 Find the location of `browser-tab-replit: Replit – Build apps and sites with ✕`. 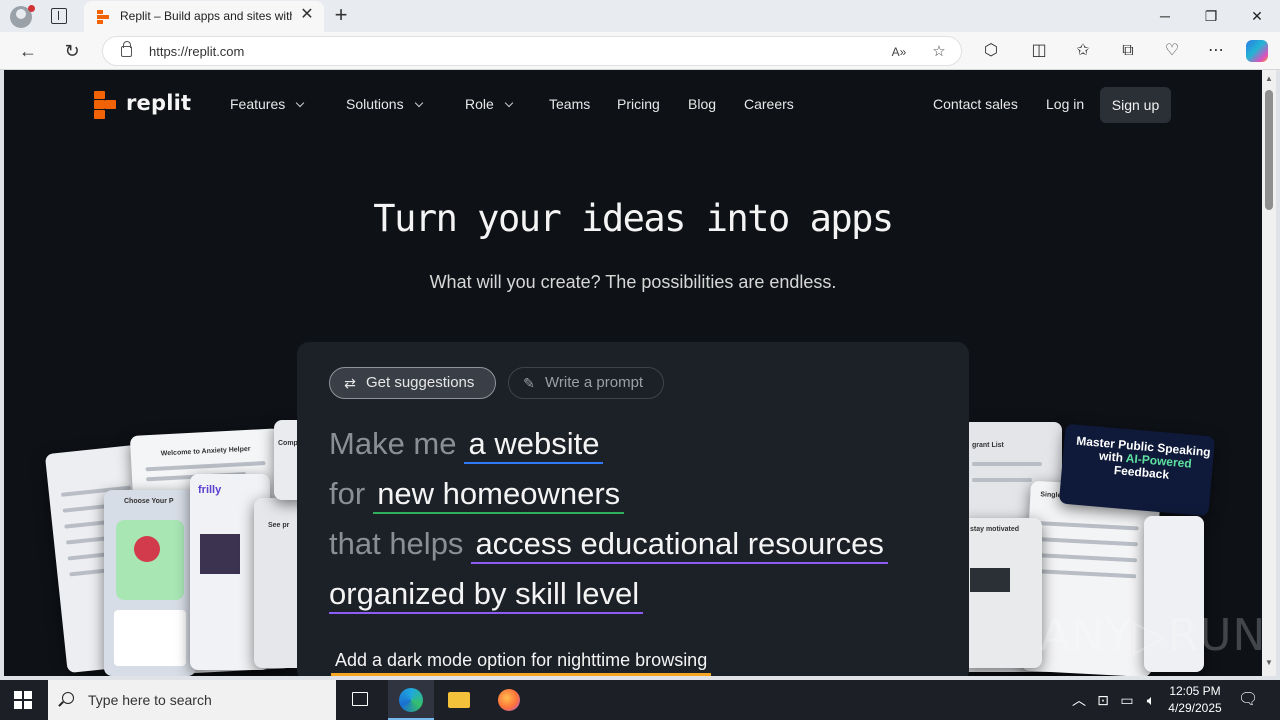

browser-tab-replit: Replit – Build apps and sites with ✕ is located at coordinates (204, 16).